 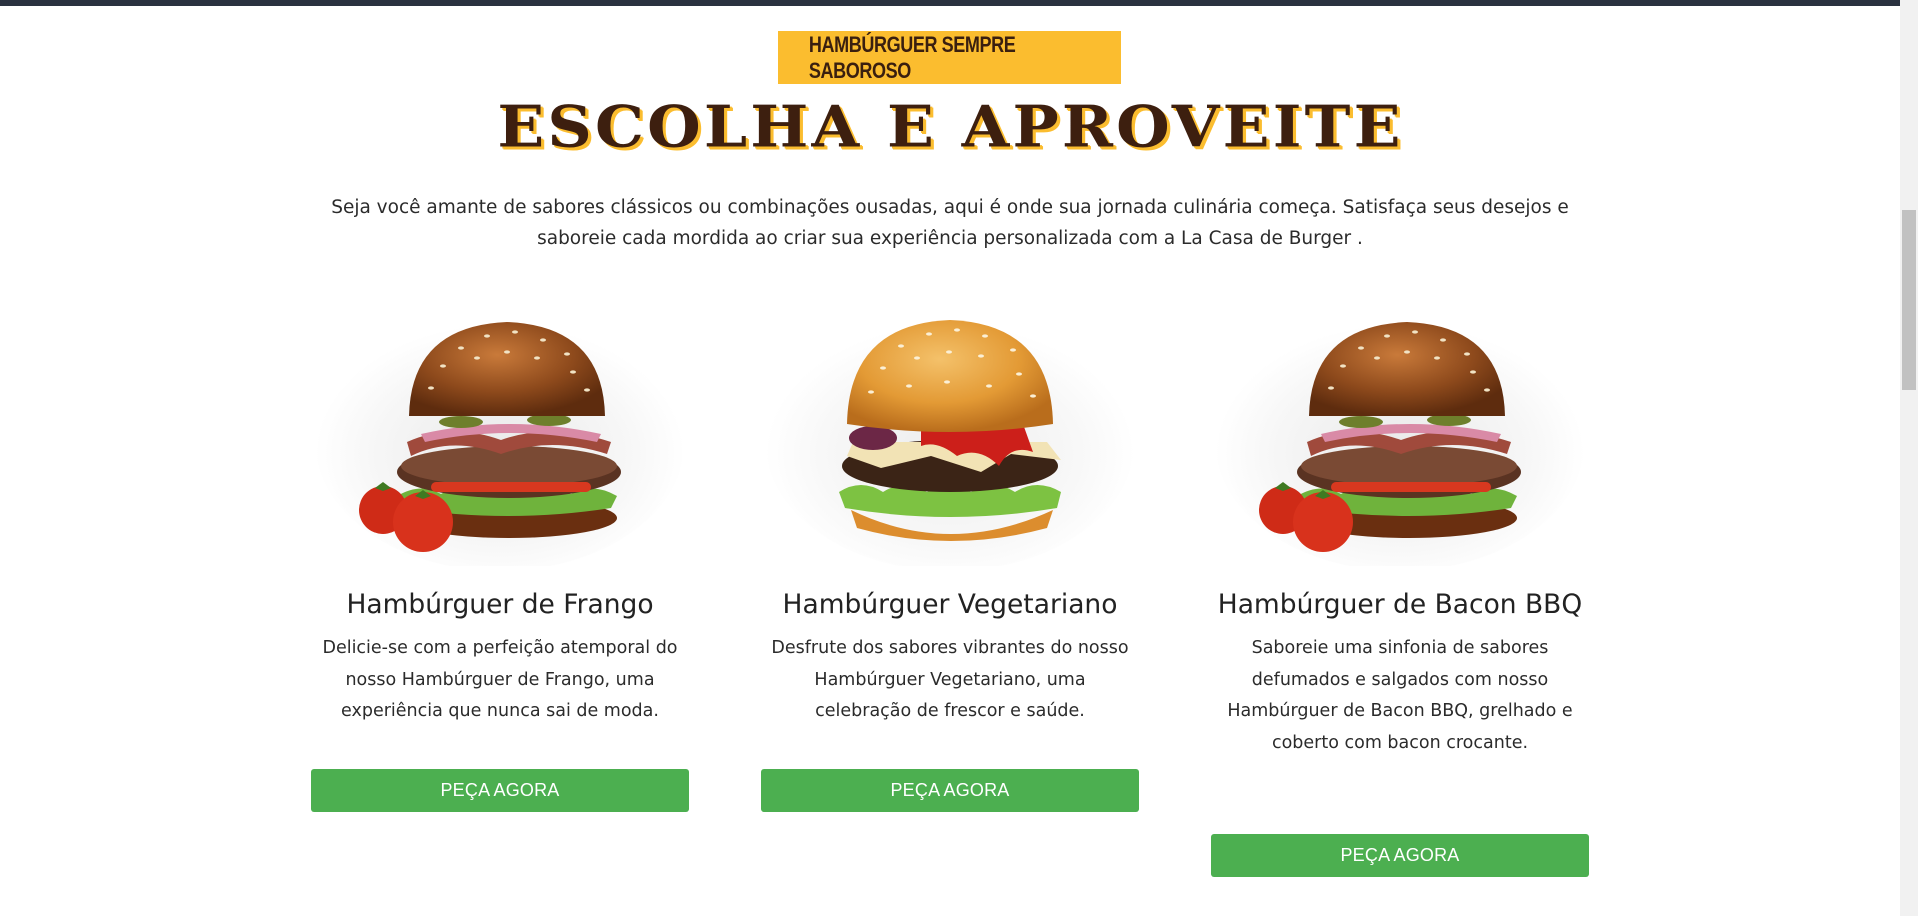 What do you see at coordinates (912, 57) in the screenshot?
I see `section-tagline-text: HAMBÚRGUER SEMPRE SABOROSO` at bounding box center [912, 57].